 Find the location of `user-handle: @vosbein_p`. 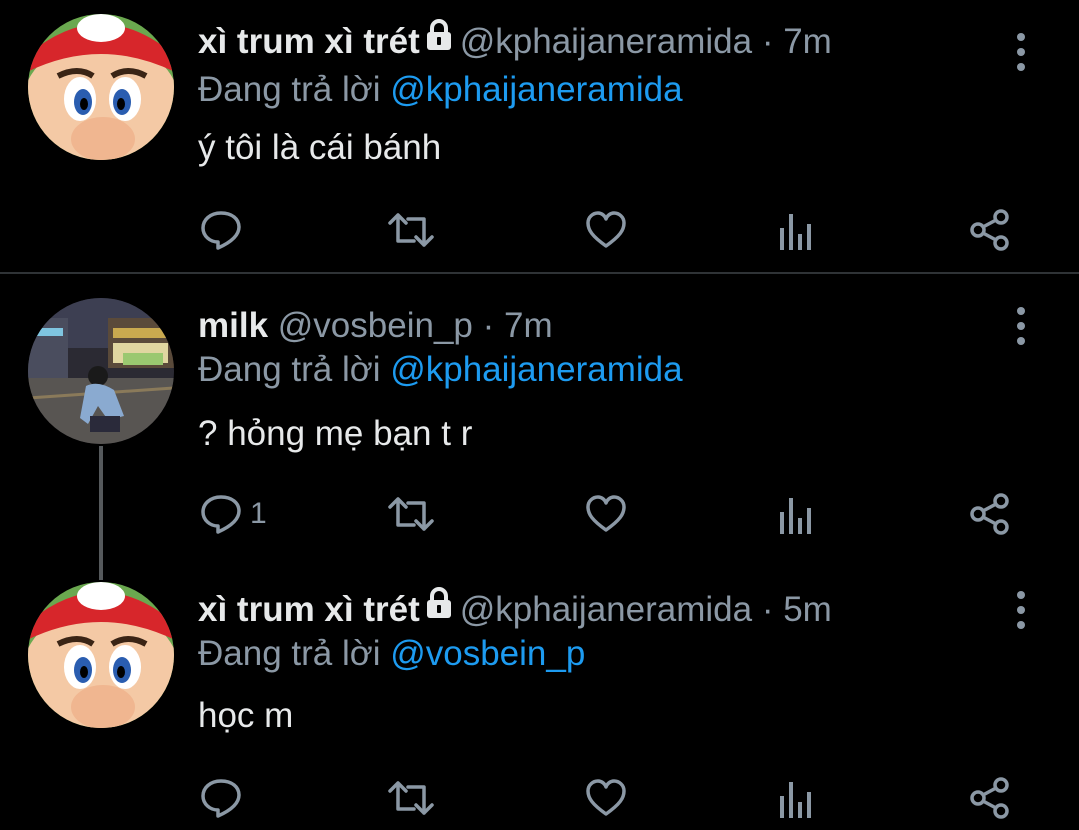

user-handle: @vosbein_p is located at coordinates (375, 325).